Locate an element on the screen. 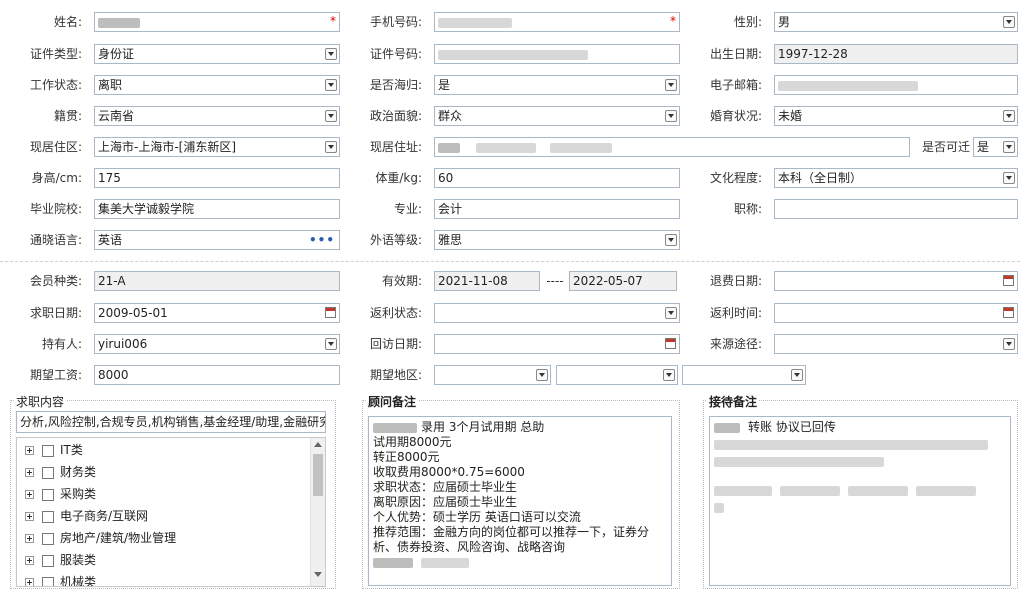 The image size is (1020, 589). marital-label: 婚育状况: is located at coordinates (735, 116).